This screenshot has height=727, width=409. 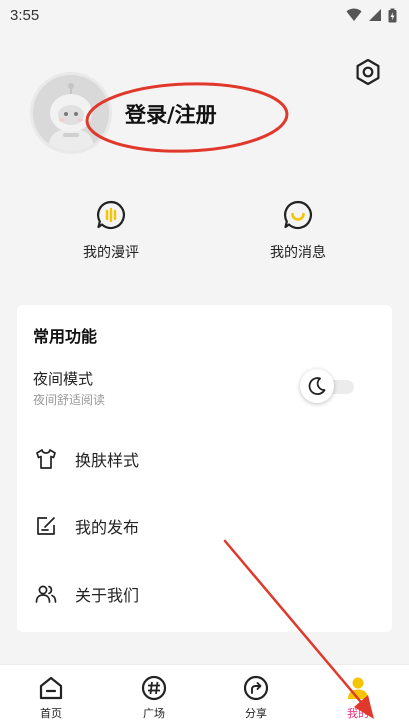 I want to click on my-posts-row: 我的发布, so click(x=203, y=526).